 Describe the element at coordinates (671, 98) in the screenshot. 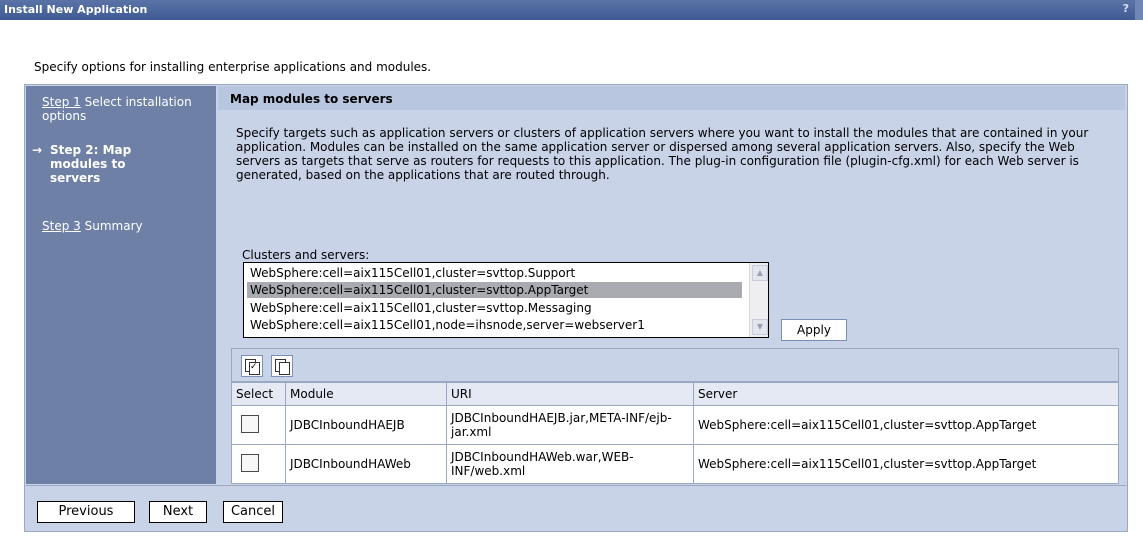

I see `panel-header: Map modules to servers` at that location.